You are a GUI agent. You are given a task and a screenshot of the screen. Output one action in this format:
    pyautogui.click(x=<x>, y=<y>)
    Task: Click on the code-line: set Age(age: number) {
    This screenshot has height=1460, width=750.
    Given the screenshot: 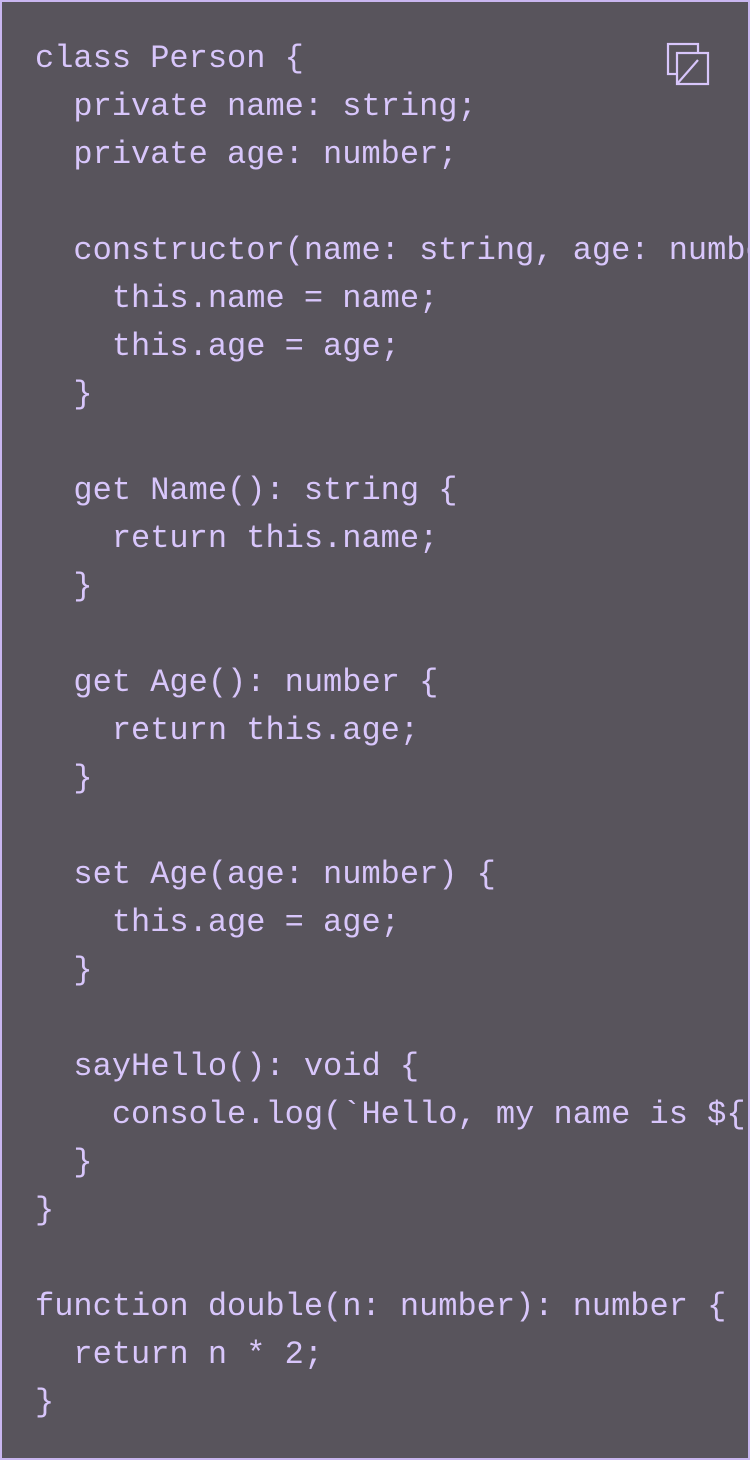 What is the action you would take?
    pyautogui.click(x=265, y=874)
    